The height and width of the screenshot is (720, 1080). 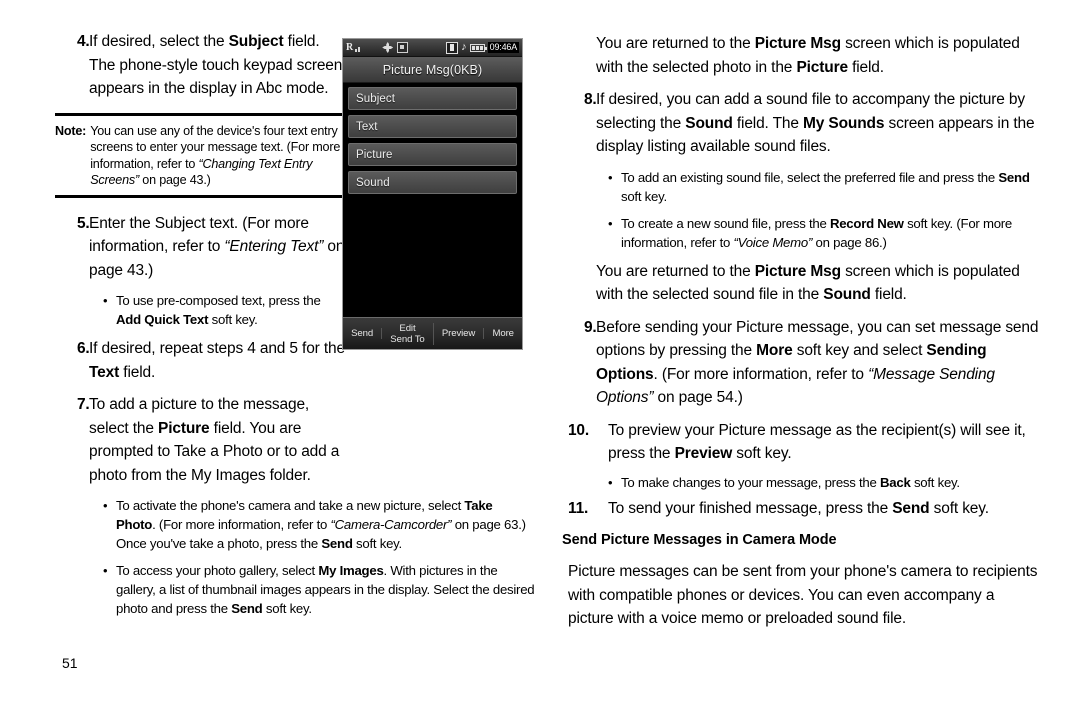 What do you see at coordinates (387, 47) in the screenshot?
I see `gps-icon` at bounding box center [387, 47].